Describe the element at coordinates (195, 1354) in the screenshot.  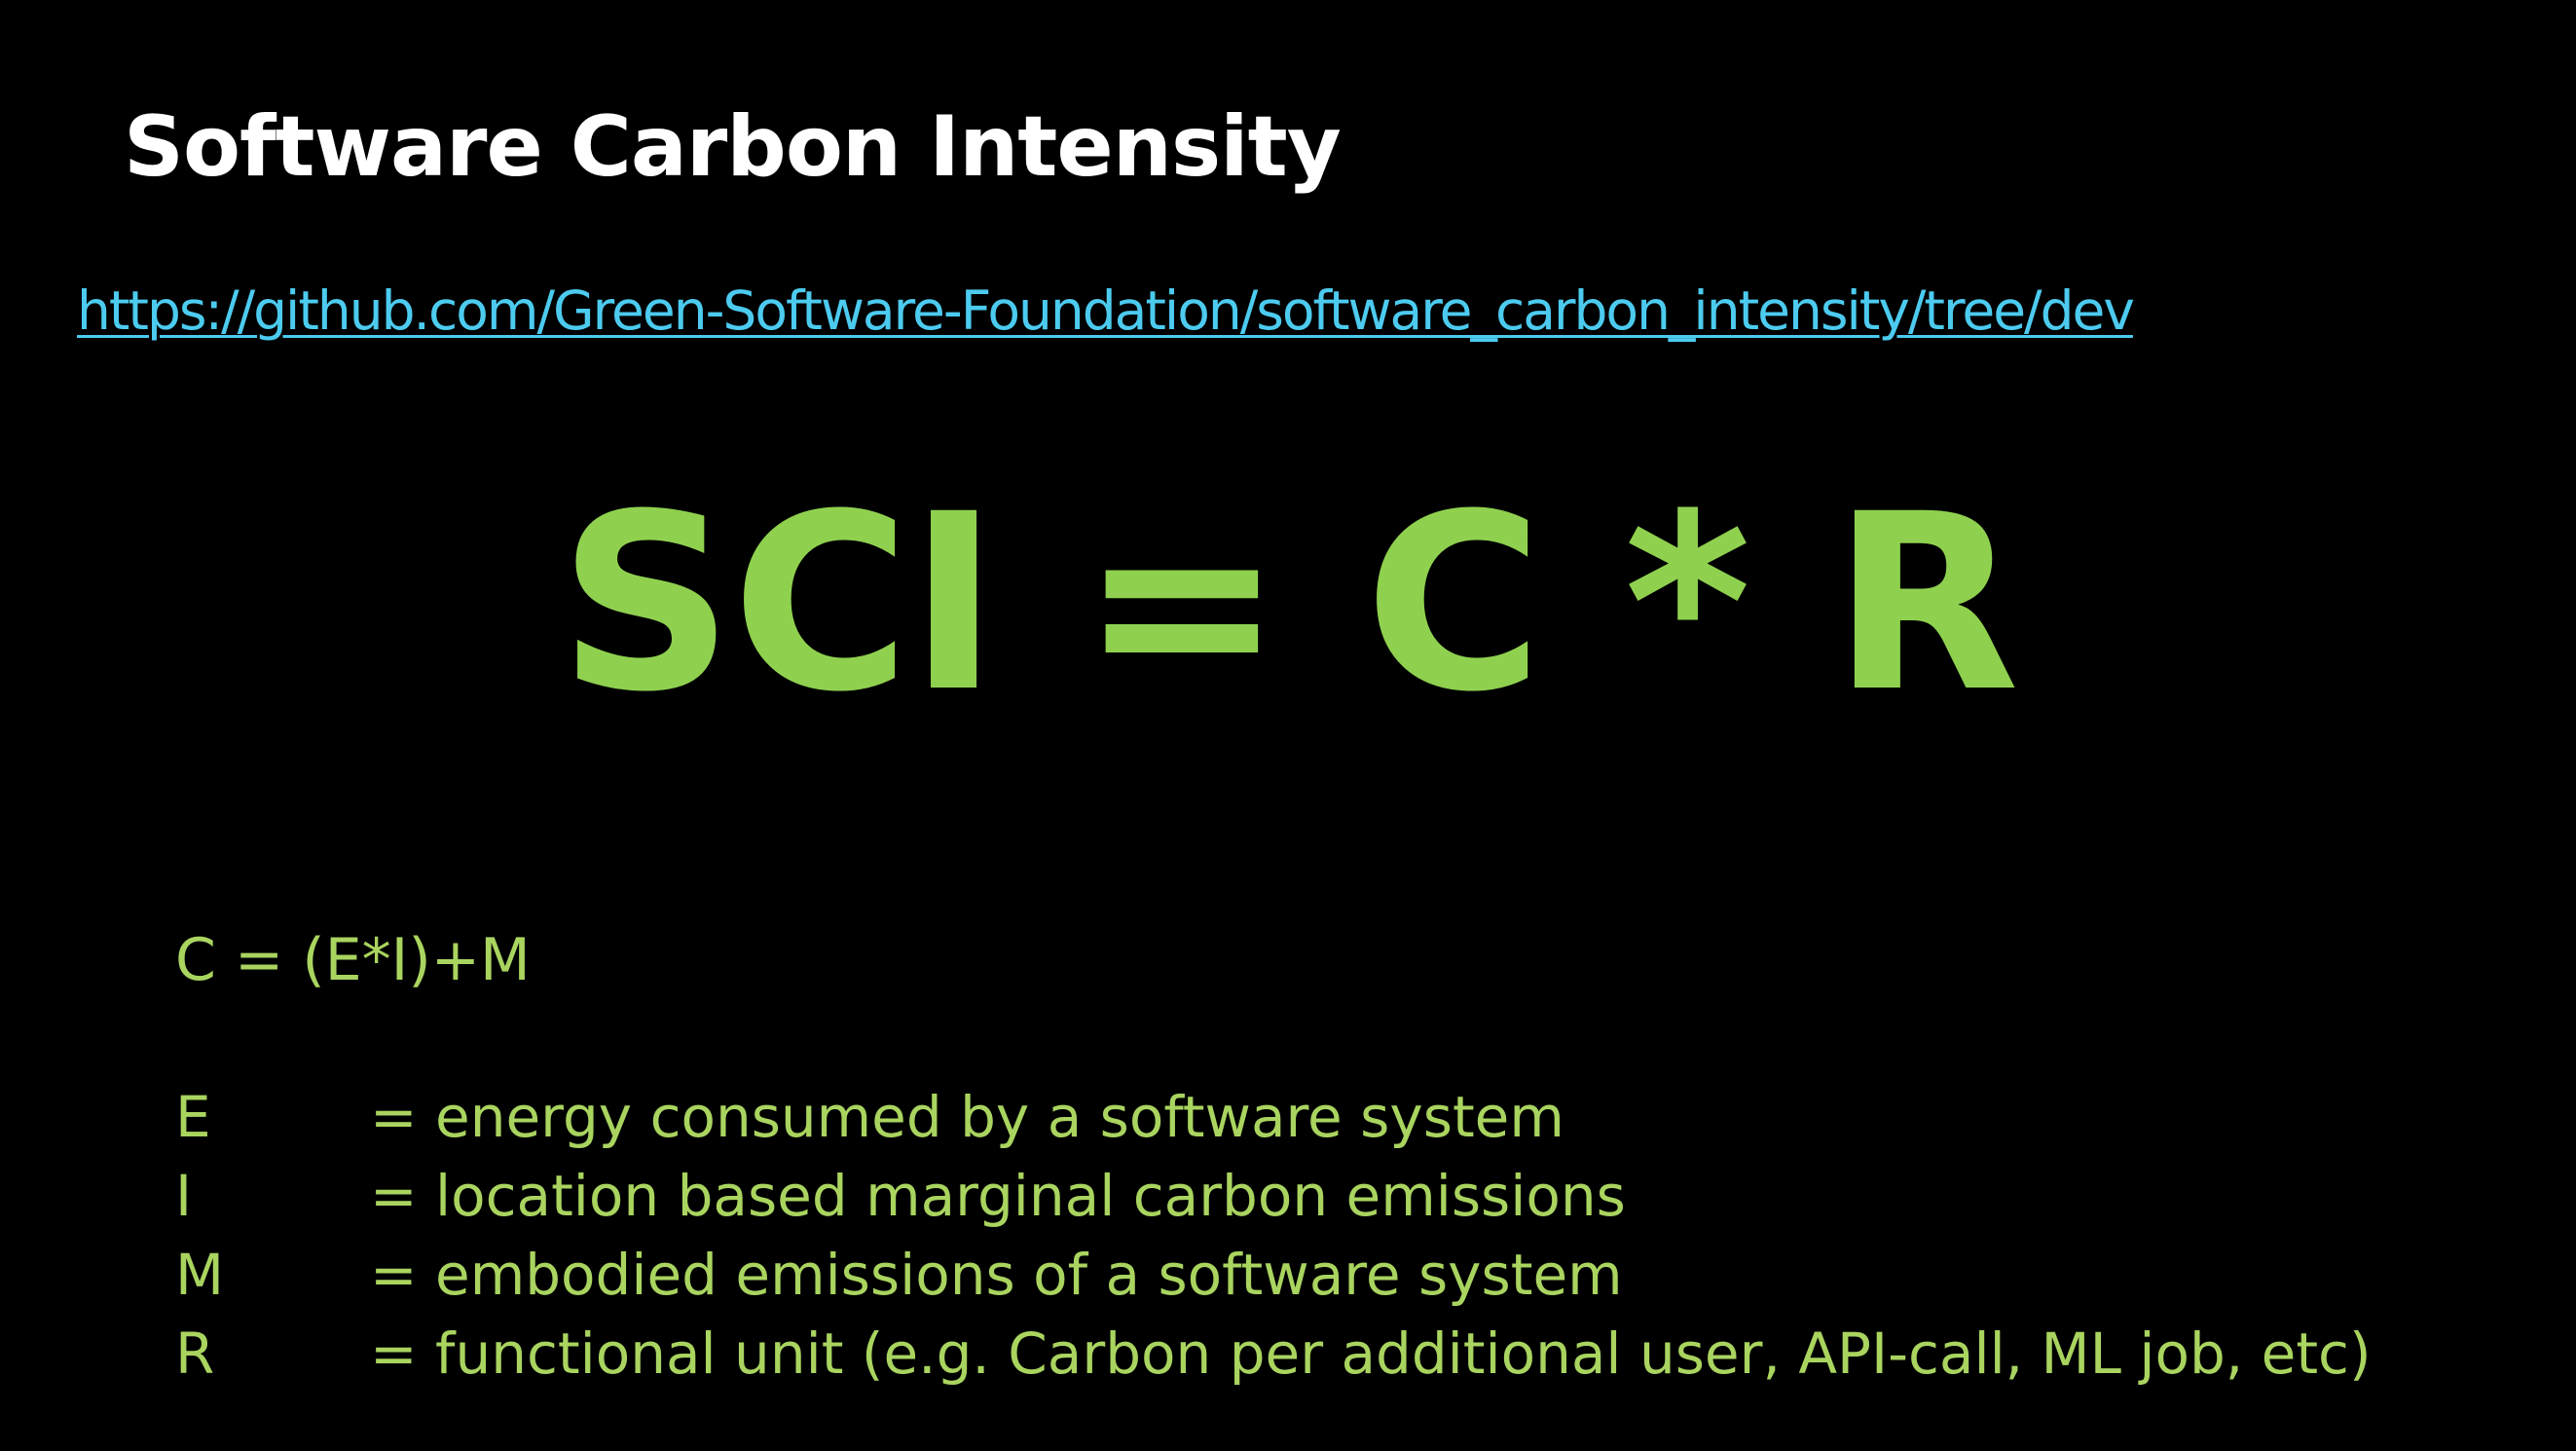
I see `definition-variable: R` at that location.